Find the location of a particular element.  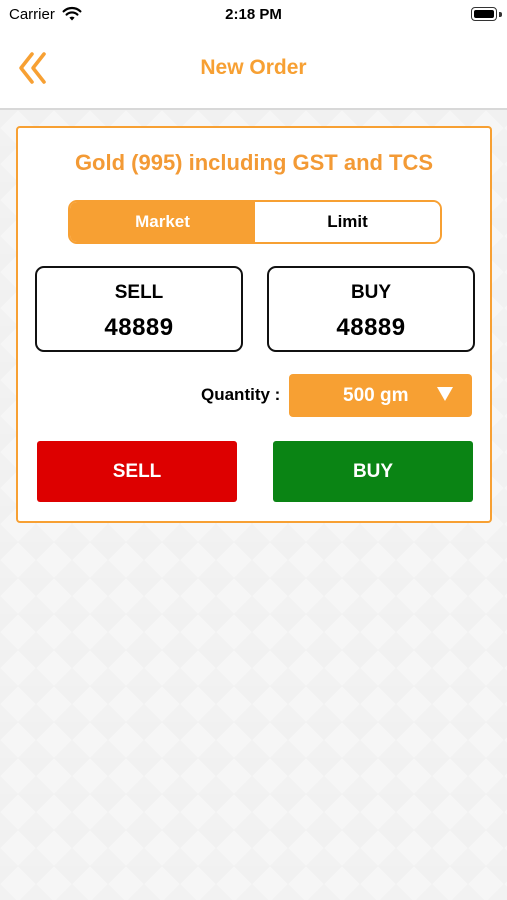

battery-tip is located at coordinates (500, 14).